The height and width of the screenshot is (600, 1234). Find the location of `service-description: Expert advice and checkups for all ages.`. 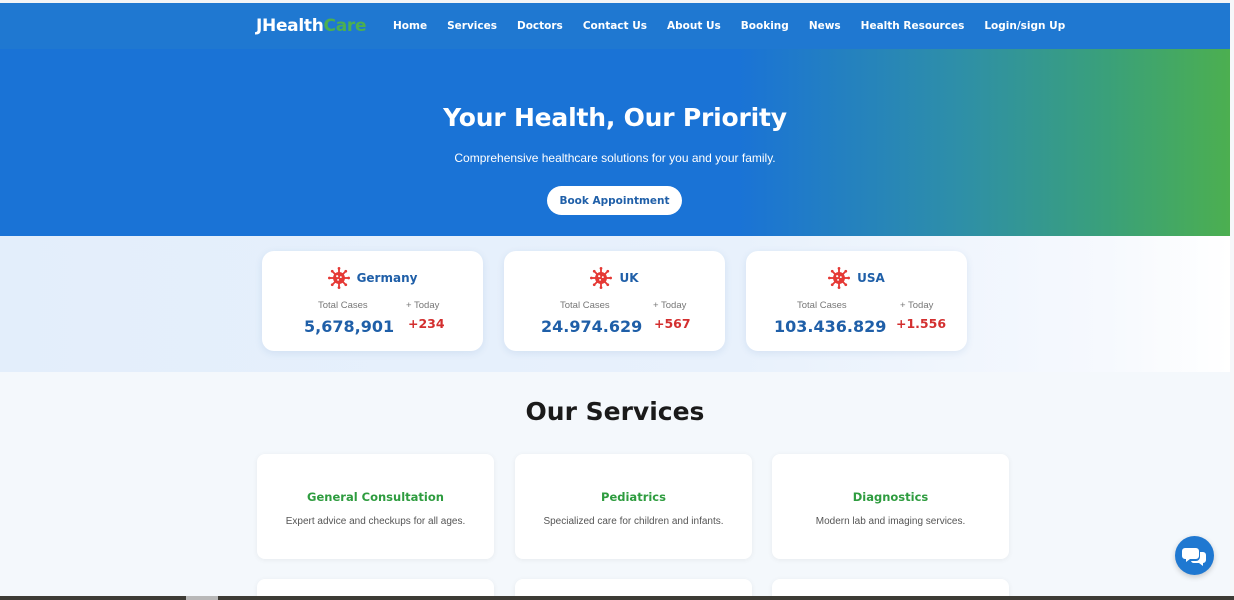

service-description: Expert advice and checkups for all ages. is located at coordinates (375, 521).